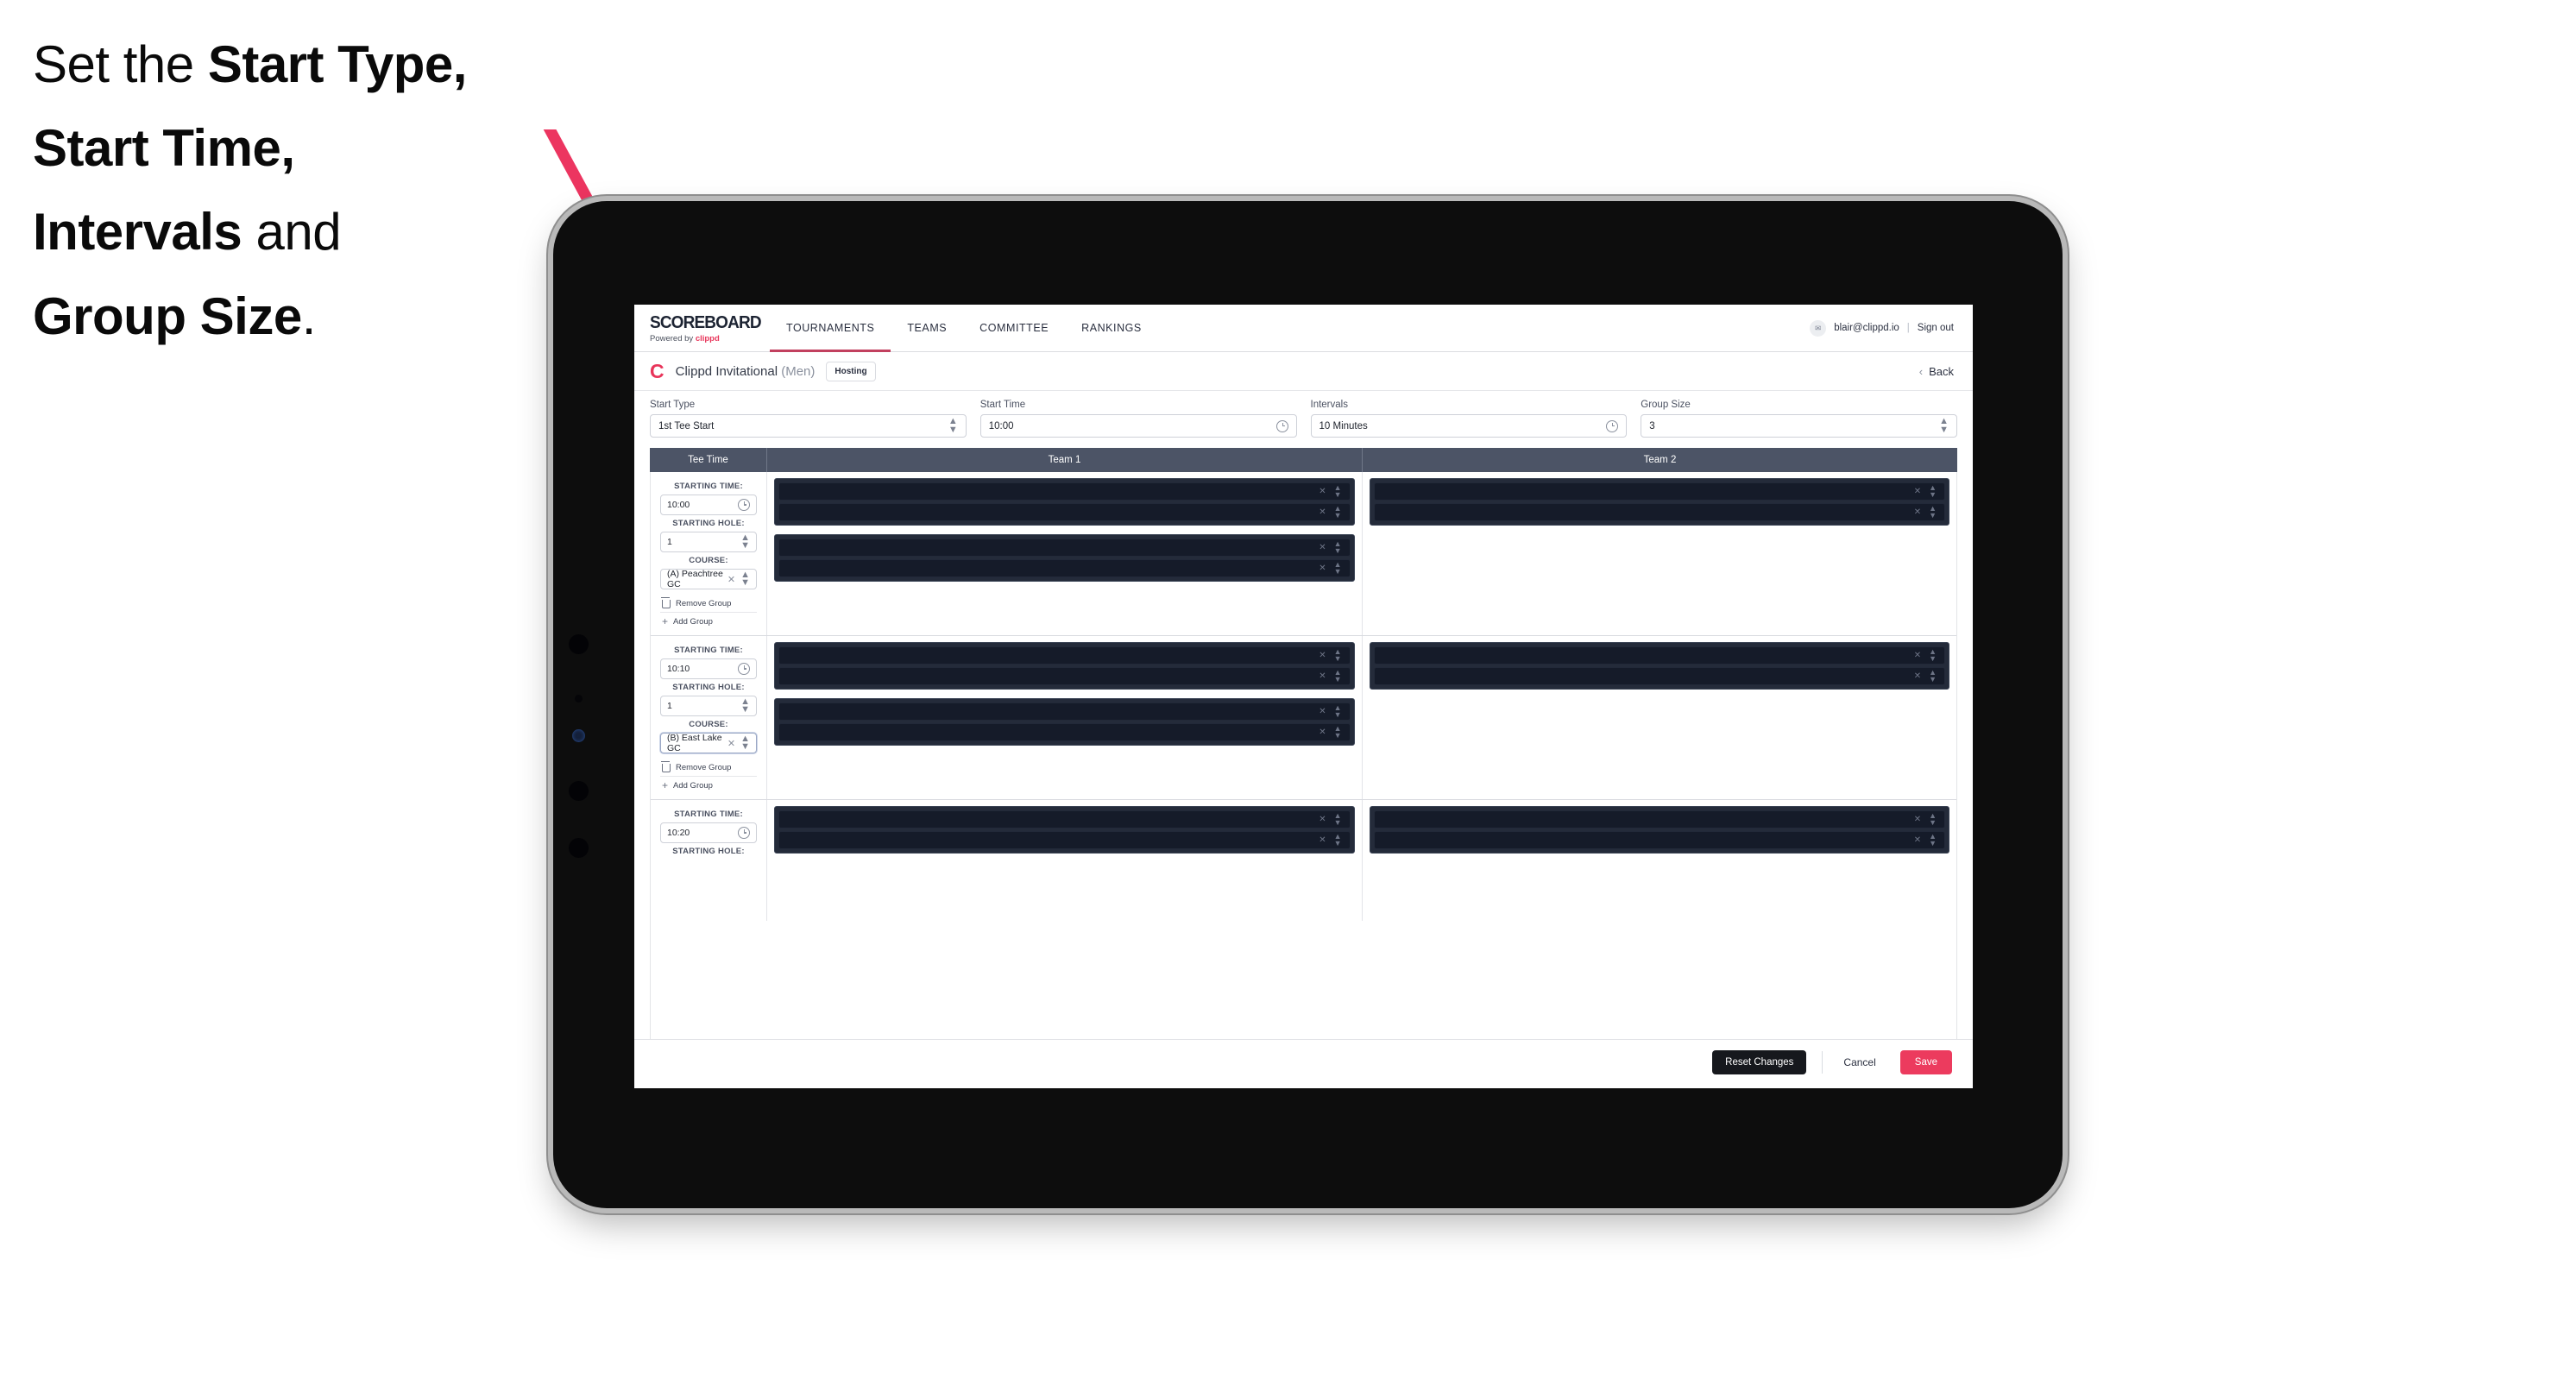 This screenshot has width=2576, height=1386. What do you see at coordinates (1469, 426) in the screenshot?
I see `intervals-input: 10 Minutes` at bounding box center [1469, 426].